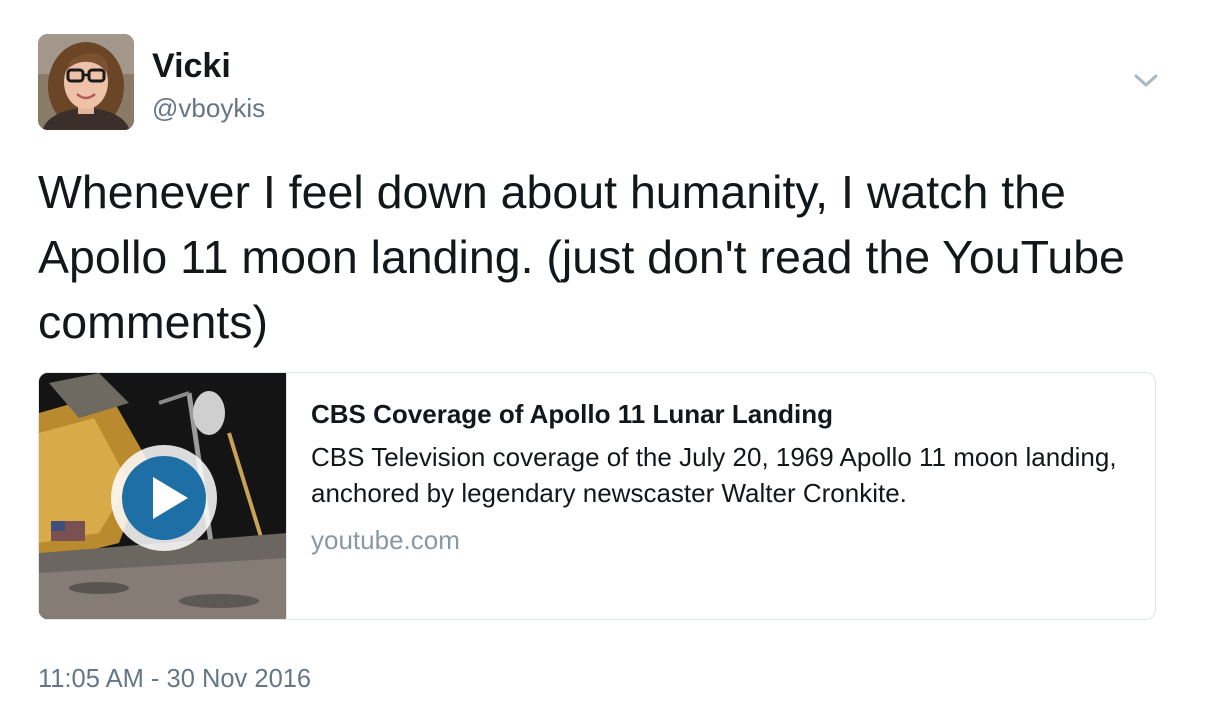 This screenshot has width=1230, height=726. Describe the element at coordinates (208, 108) in the screenshot. I see `user-handle: @vboykis` at that location.